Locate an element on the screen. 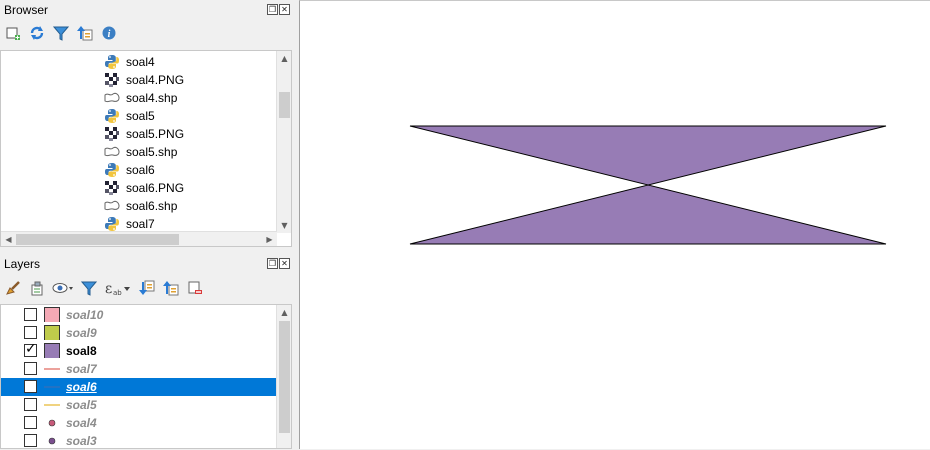 The height and width of the screenshot is (450, 930). style-brush-icon is located at coordinates (13, 288).